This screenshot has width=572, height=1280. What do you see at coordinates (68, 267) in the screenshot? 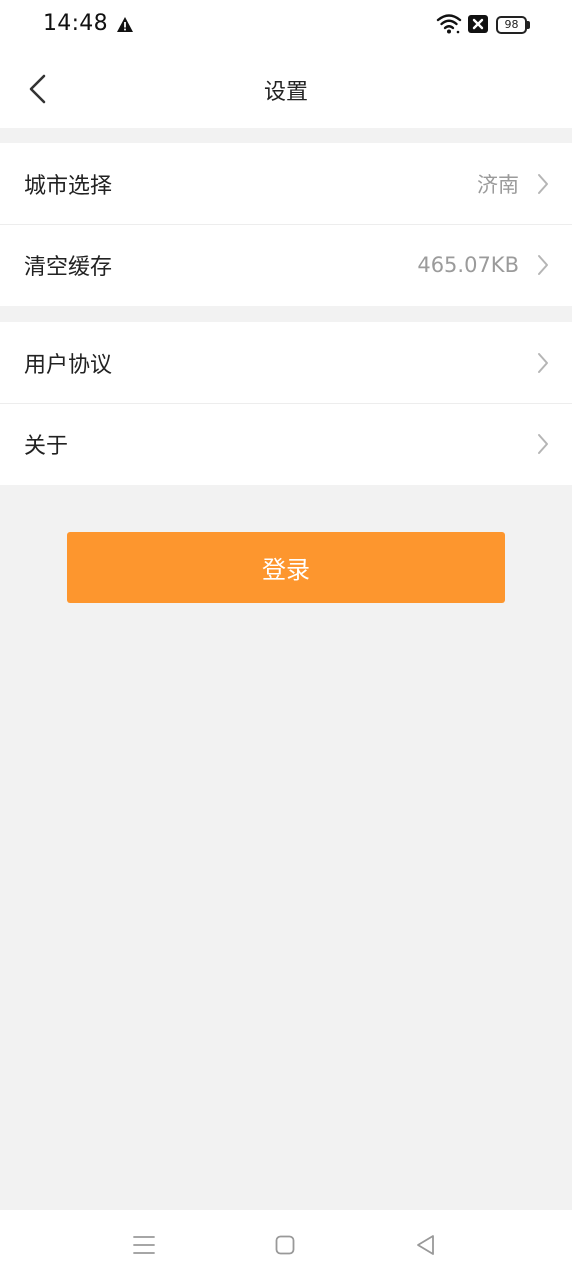
I see `row-label: 清空缓存` at bounding box center [68, 267].